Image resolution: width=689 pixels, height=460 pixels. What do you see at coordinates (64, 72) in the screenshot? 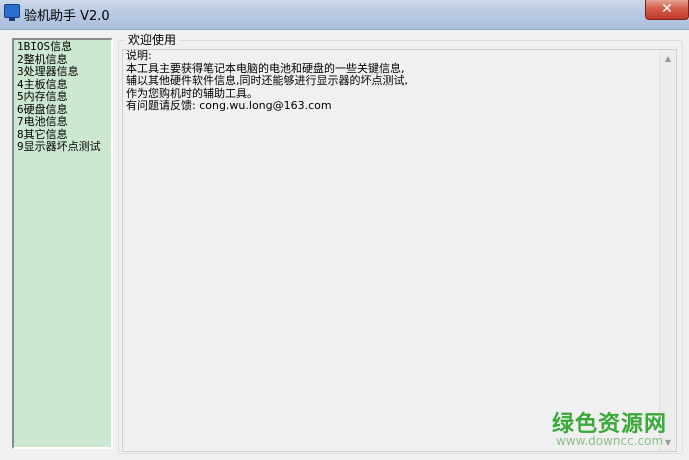
I see `menu-item-cpu: 3处理器信息` at bounding box center [64, 72].